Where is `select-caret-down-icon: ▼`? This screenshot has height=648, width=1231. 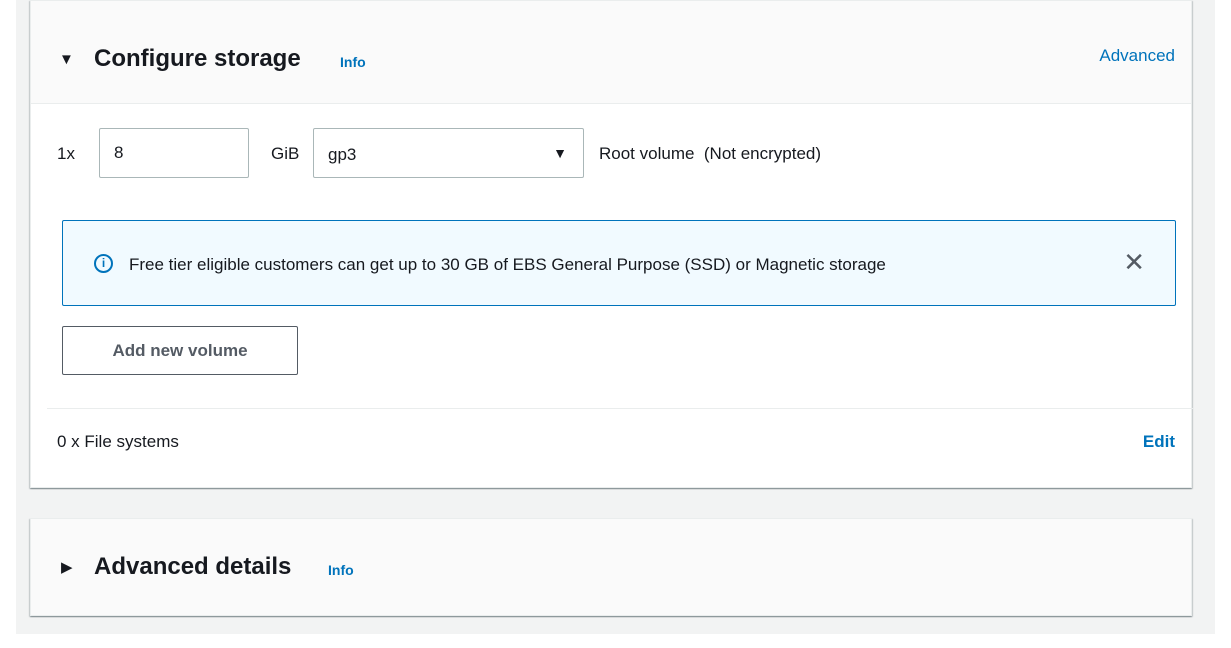
select-caret-down-icon: ▼ is located at coordinates (560, 153).